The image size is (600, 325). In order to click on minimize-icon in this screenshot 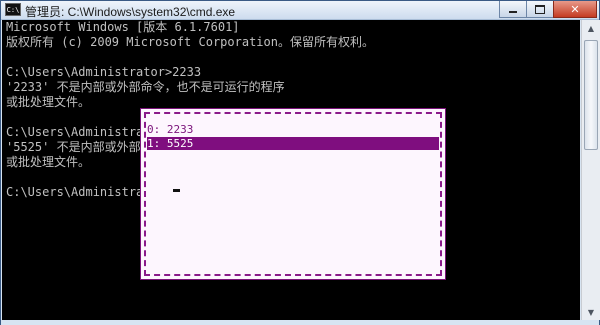, I will do `click(513, 12)`.